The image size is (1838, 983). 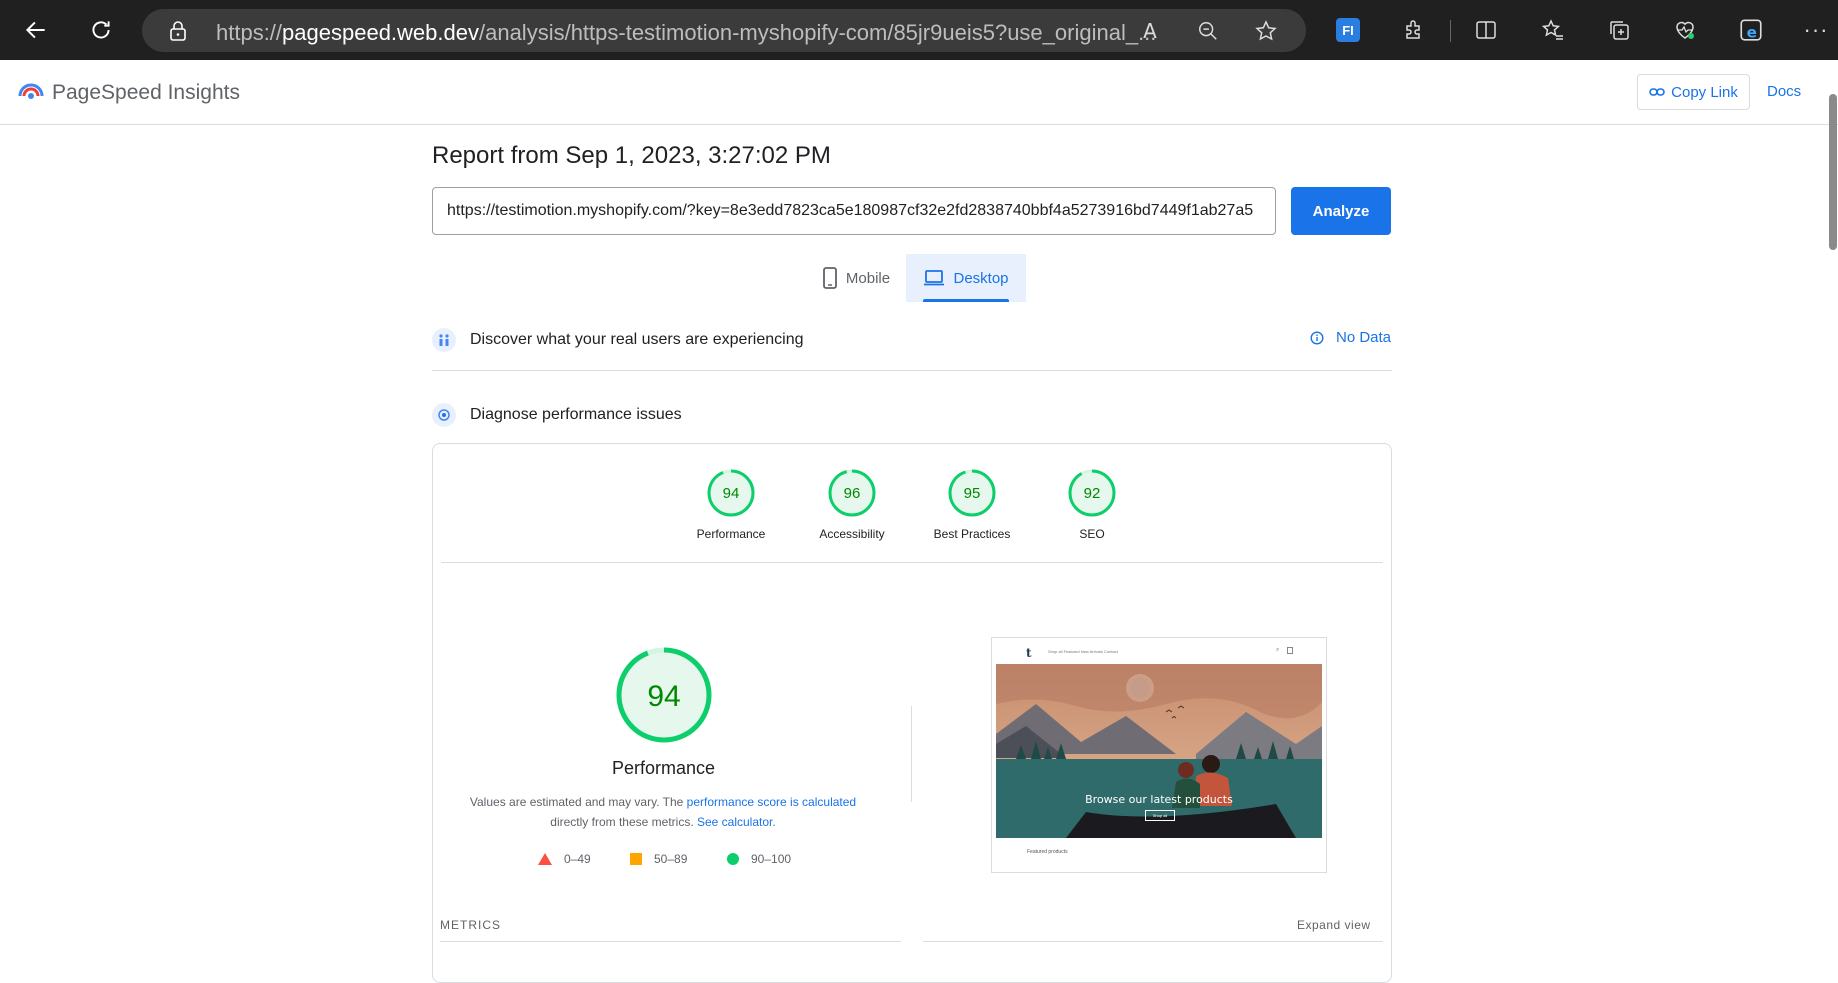 I want to click on scrollbar-thumb, so click(x=1833, y=172).